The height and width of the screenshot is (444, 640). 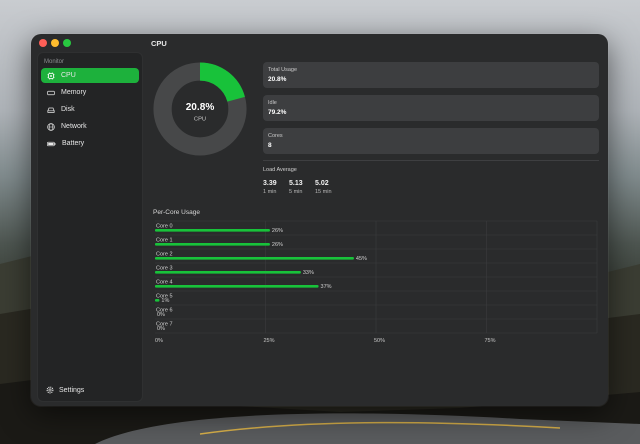 I want to click on cpu-icon, so click(x=51, y=75).